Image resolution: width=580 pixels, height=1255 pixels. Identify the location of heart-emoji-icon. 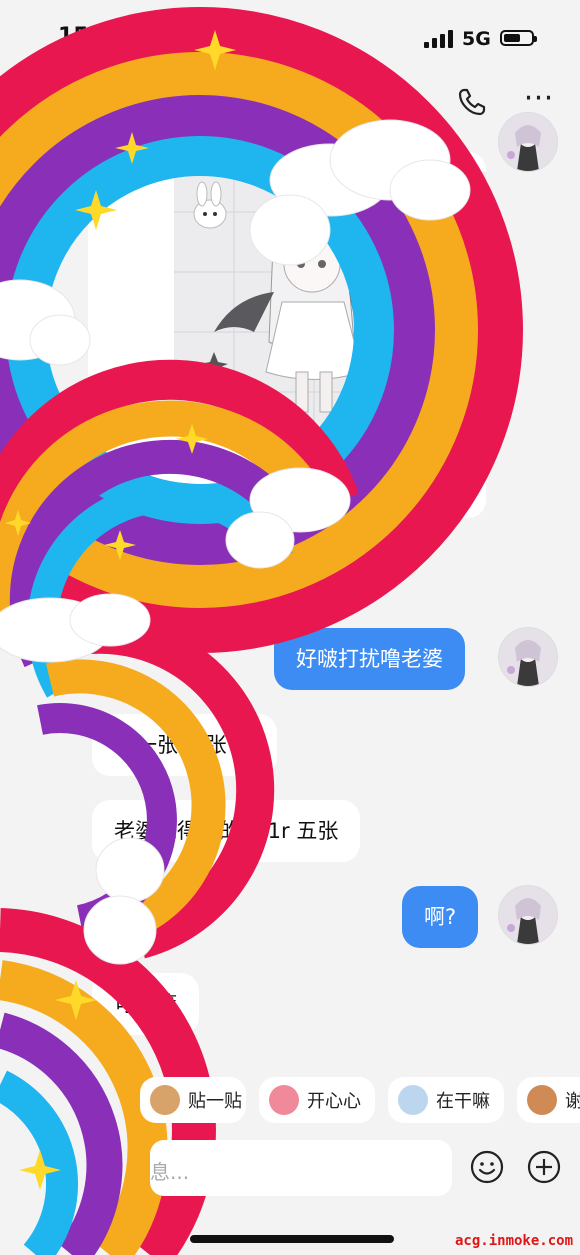
(284, 1100).